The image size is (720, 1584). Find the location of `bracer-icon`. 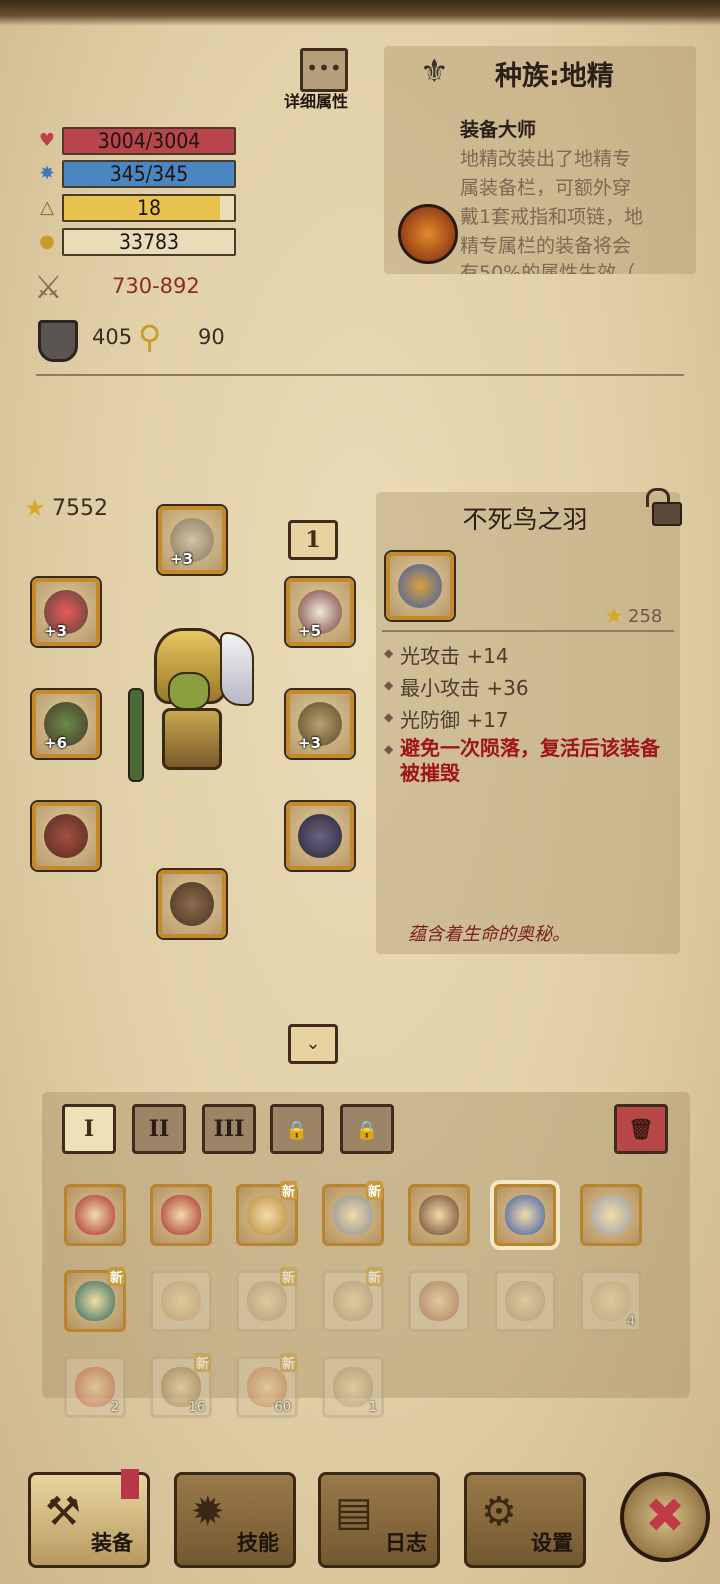

bracer-icon is located at coordinates (66, 836).